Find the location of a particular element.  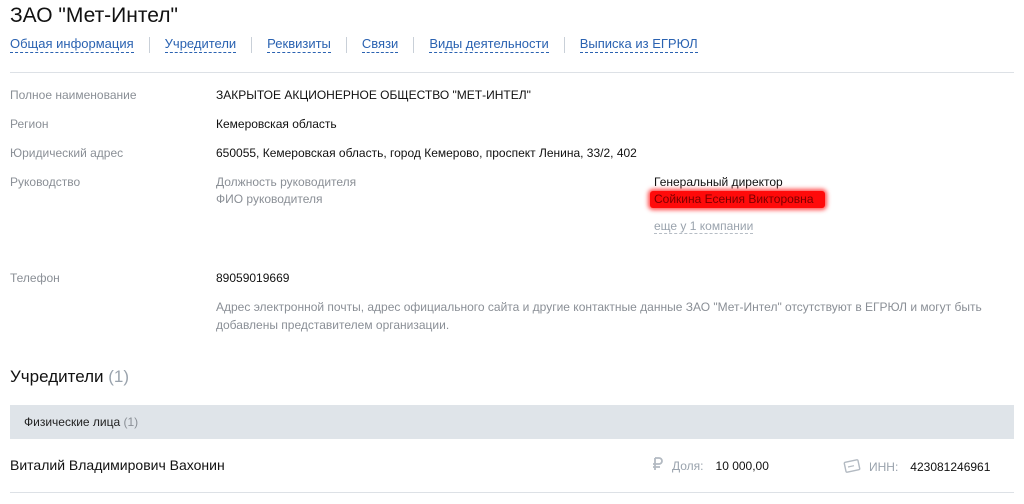

phone-label: Телефон is located at coordinates (35, 278).